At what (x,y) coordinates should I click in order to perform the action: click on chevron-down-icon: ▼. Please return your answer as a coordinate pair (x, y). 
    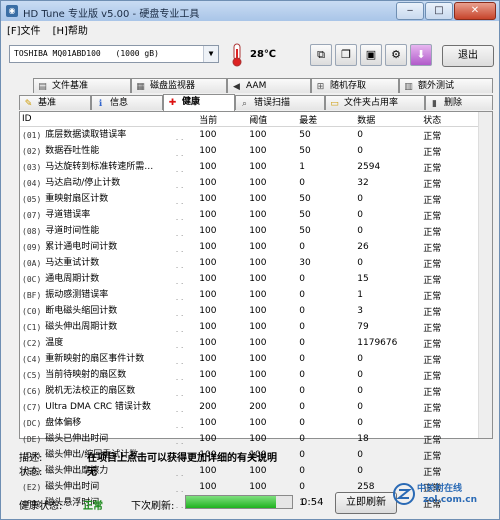
    Looking at the image, I should click on (210, 54).